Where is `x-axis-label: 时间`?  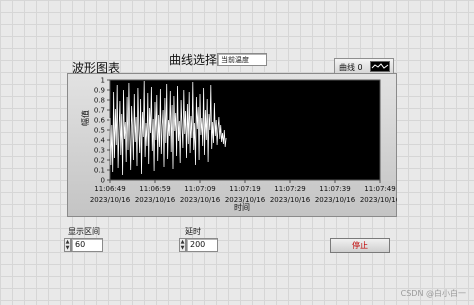
x-axis-label: 时间 is located at coordinates (242, 207).